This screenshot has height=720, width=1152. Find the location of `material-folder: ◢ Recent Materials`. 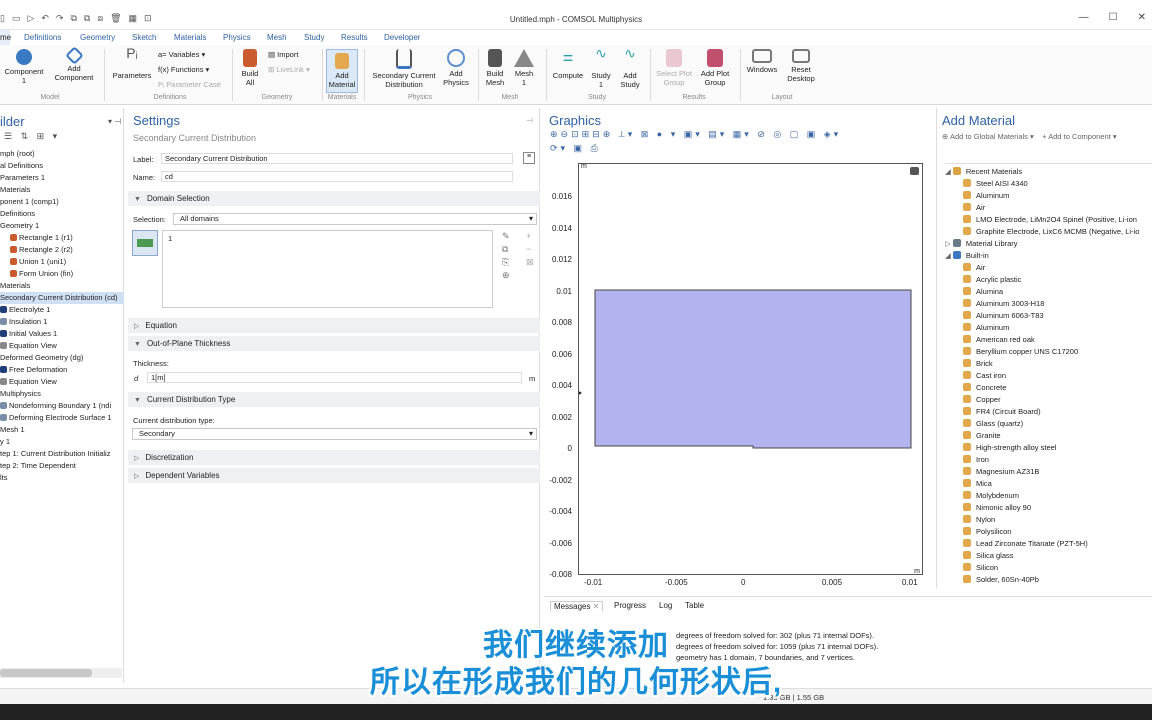

material-folder: ◢ Recent Materials is located at coordinates (1048, 172).